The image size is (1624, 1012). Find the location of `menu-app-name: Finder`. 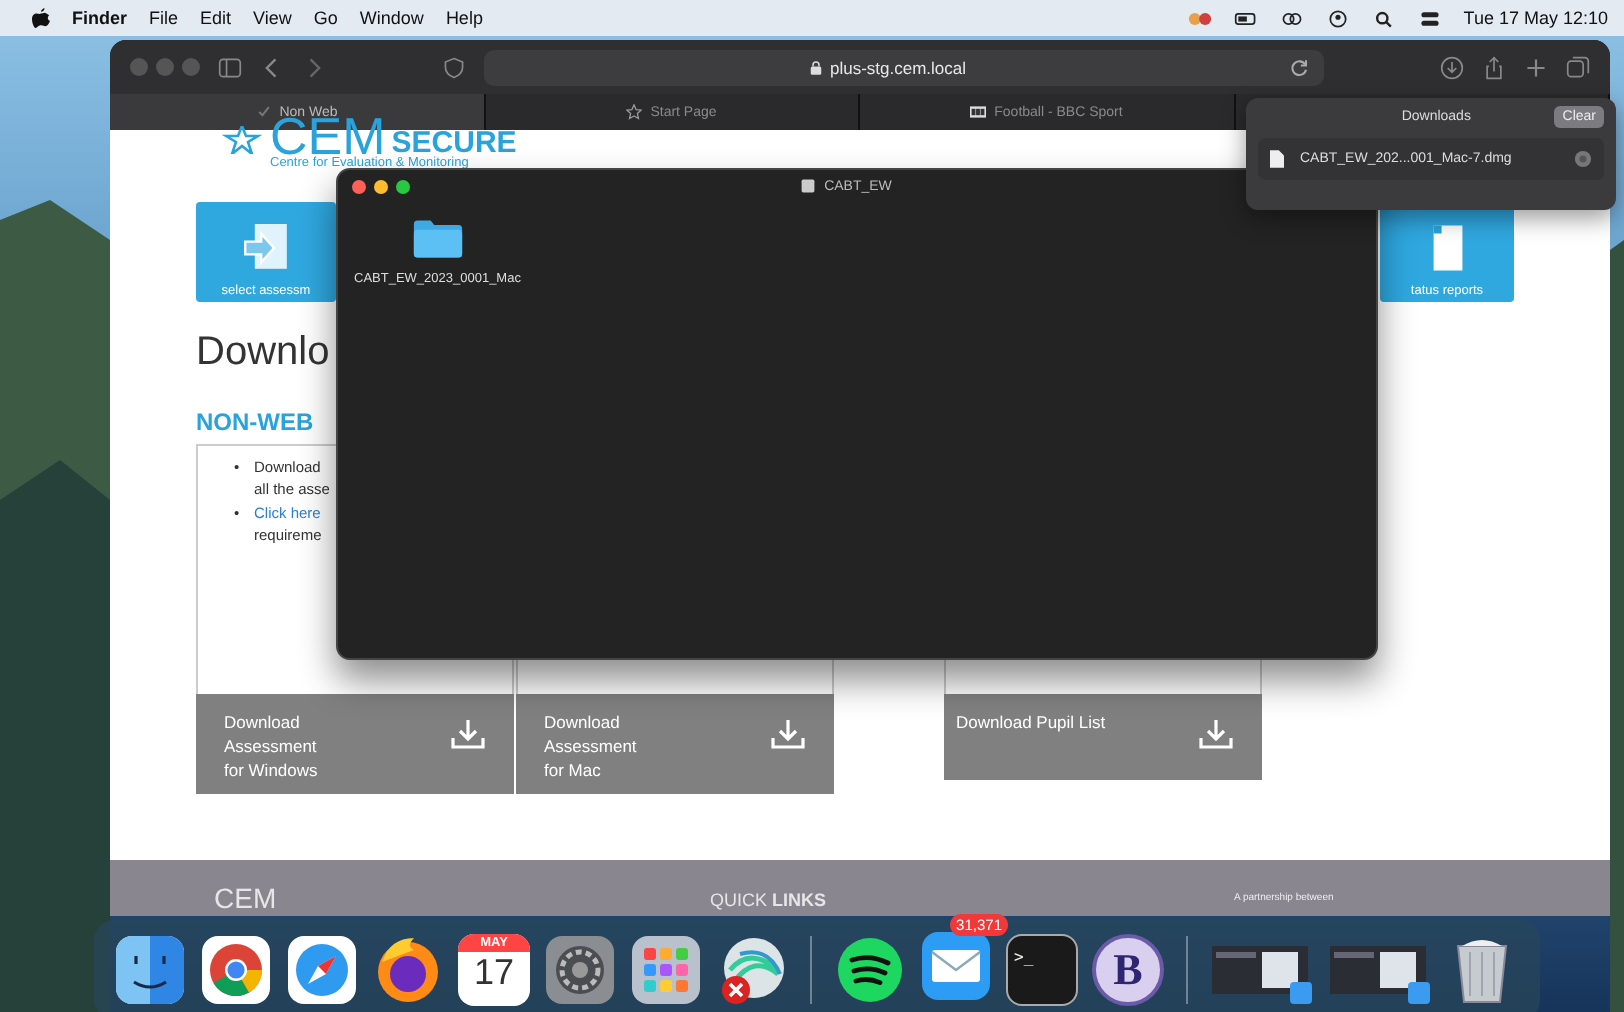

menu-app-name: Finder is located at coordinates (100, 18).